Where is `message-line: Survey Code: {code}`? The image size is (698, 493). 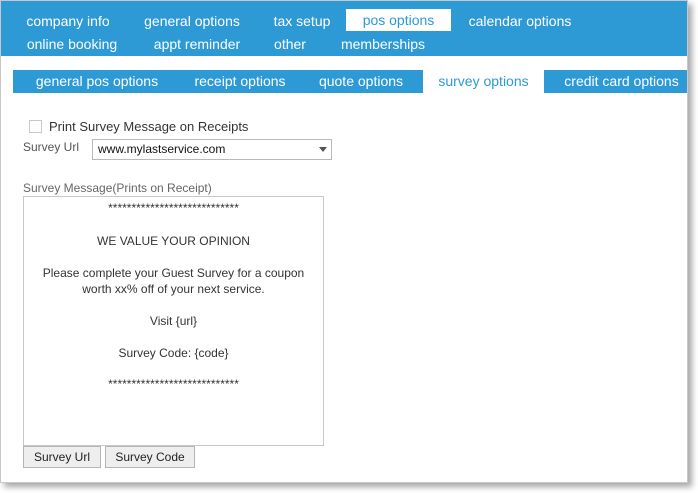 message-line: Survey Code: {code} is located at coordinates (173, 353).